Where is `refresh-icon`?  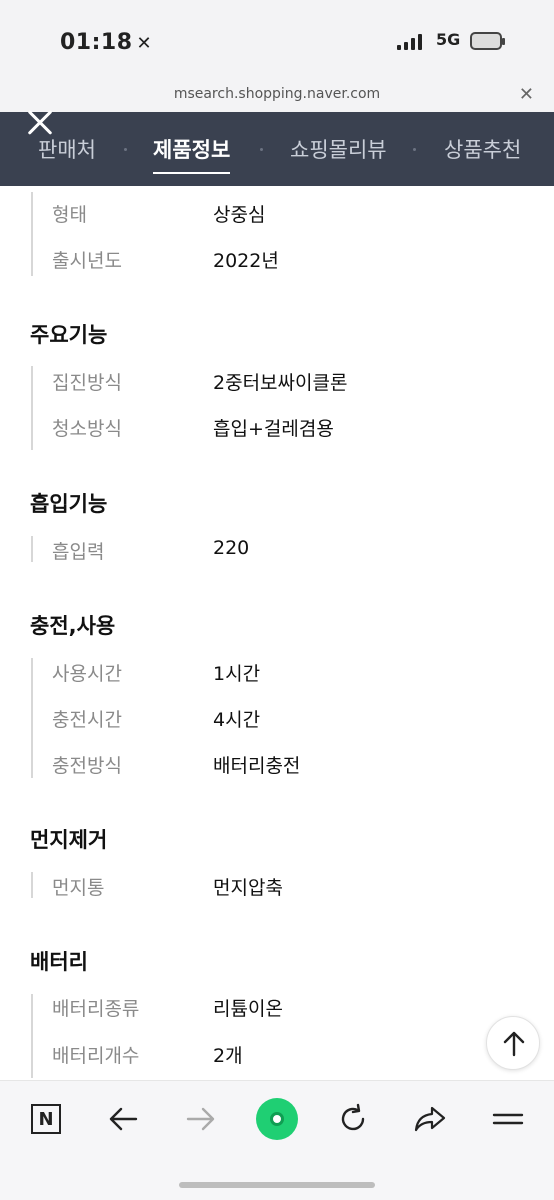
refresh-icon is located at coordinates (353, 1117).